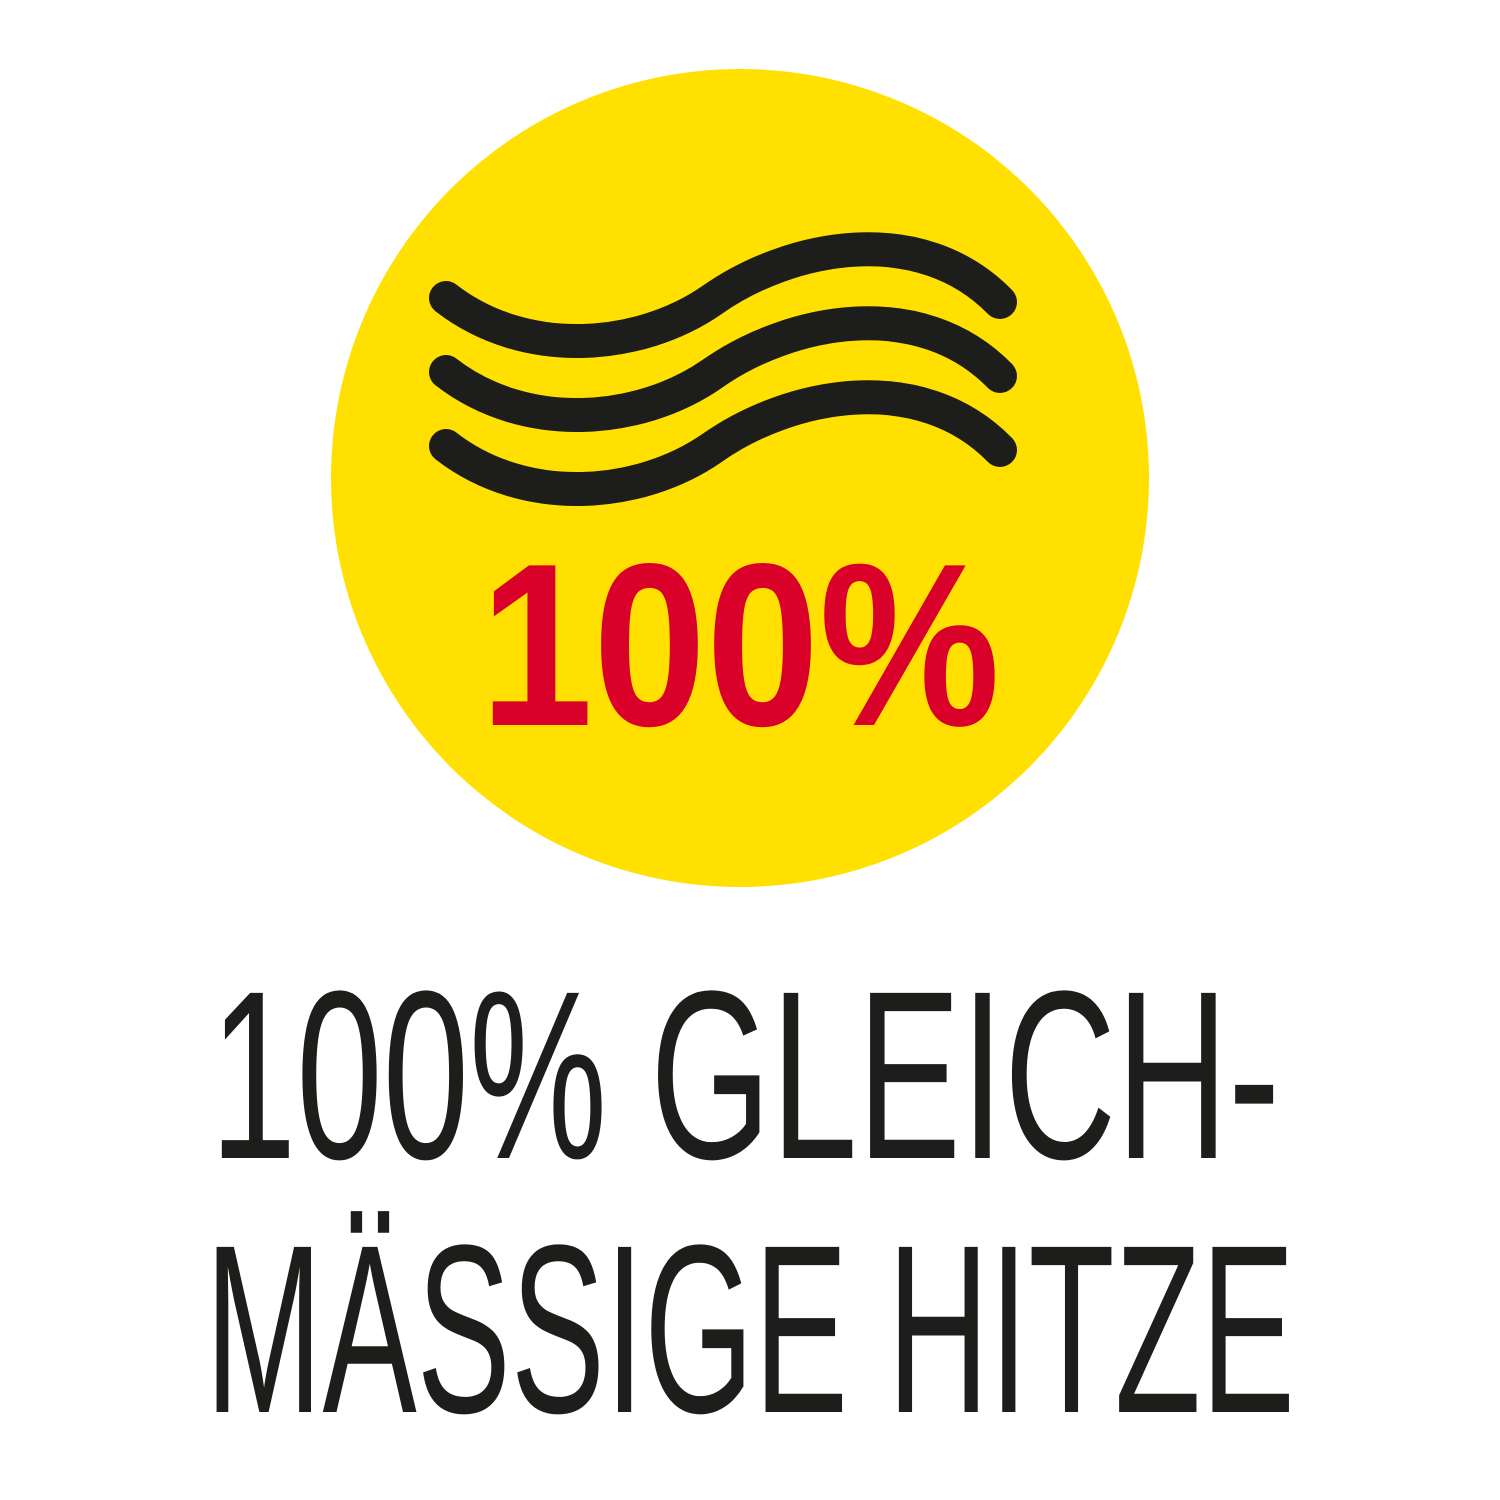  What do you see at coordinates (745, 1075) in the screenshot?
I see `caption-line-1: 100% GLEICH-` at bounding box center [745, 1075].